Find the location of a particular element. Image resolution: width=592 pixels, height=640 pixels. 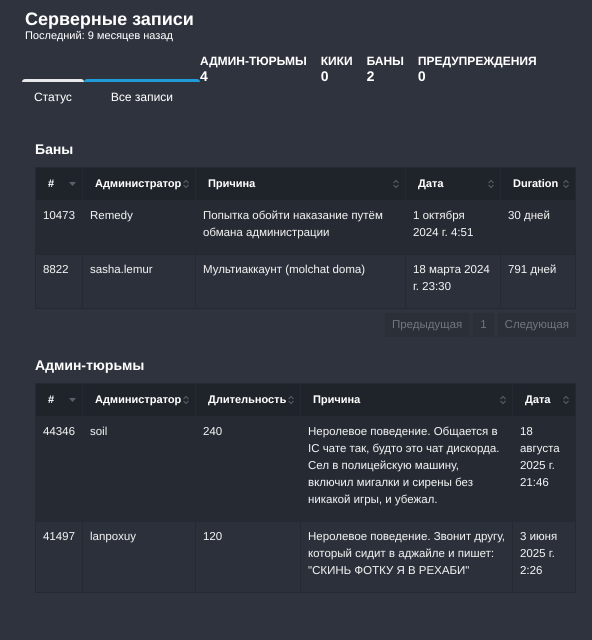

table-cell: 41497 is located at coordinates (59, 557).